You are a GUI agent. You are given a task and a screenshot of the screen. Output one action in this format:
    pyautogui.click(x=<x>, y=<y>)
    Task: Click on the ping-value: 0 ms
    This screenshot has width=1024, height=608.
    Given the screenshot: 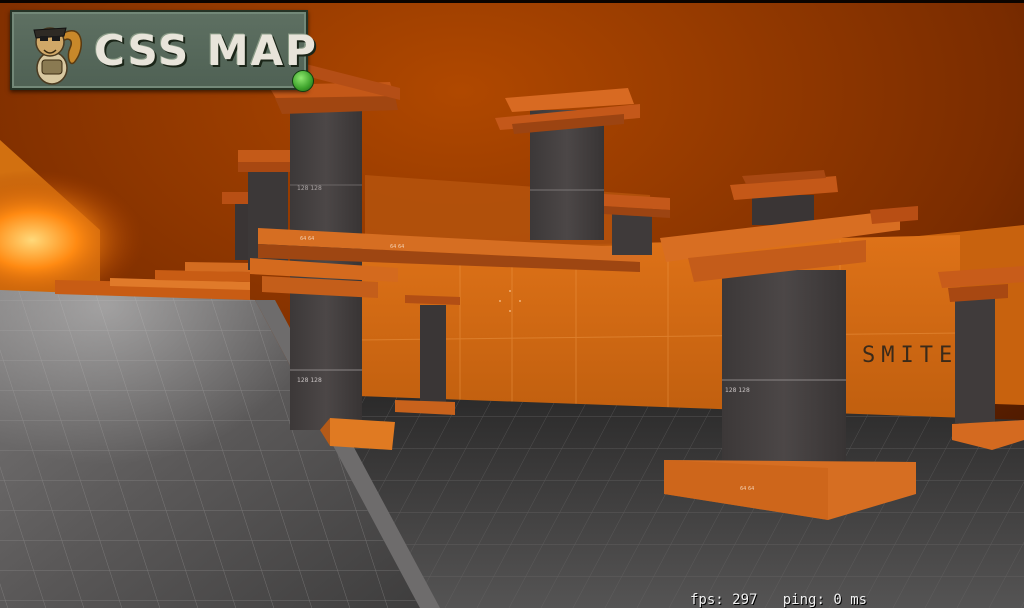 What is the action you would take?
    pyautogui.click(x=850, y=600)
    